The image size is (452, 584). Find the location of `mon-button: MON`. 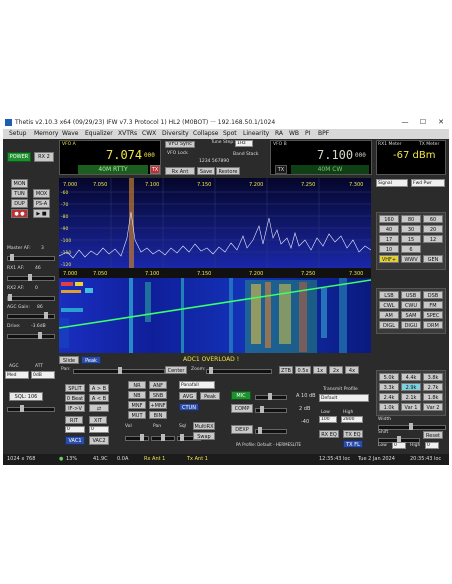

mon-button: MON is located at coordinates (19, 183).